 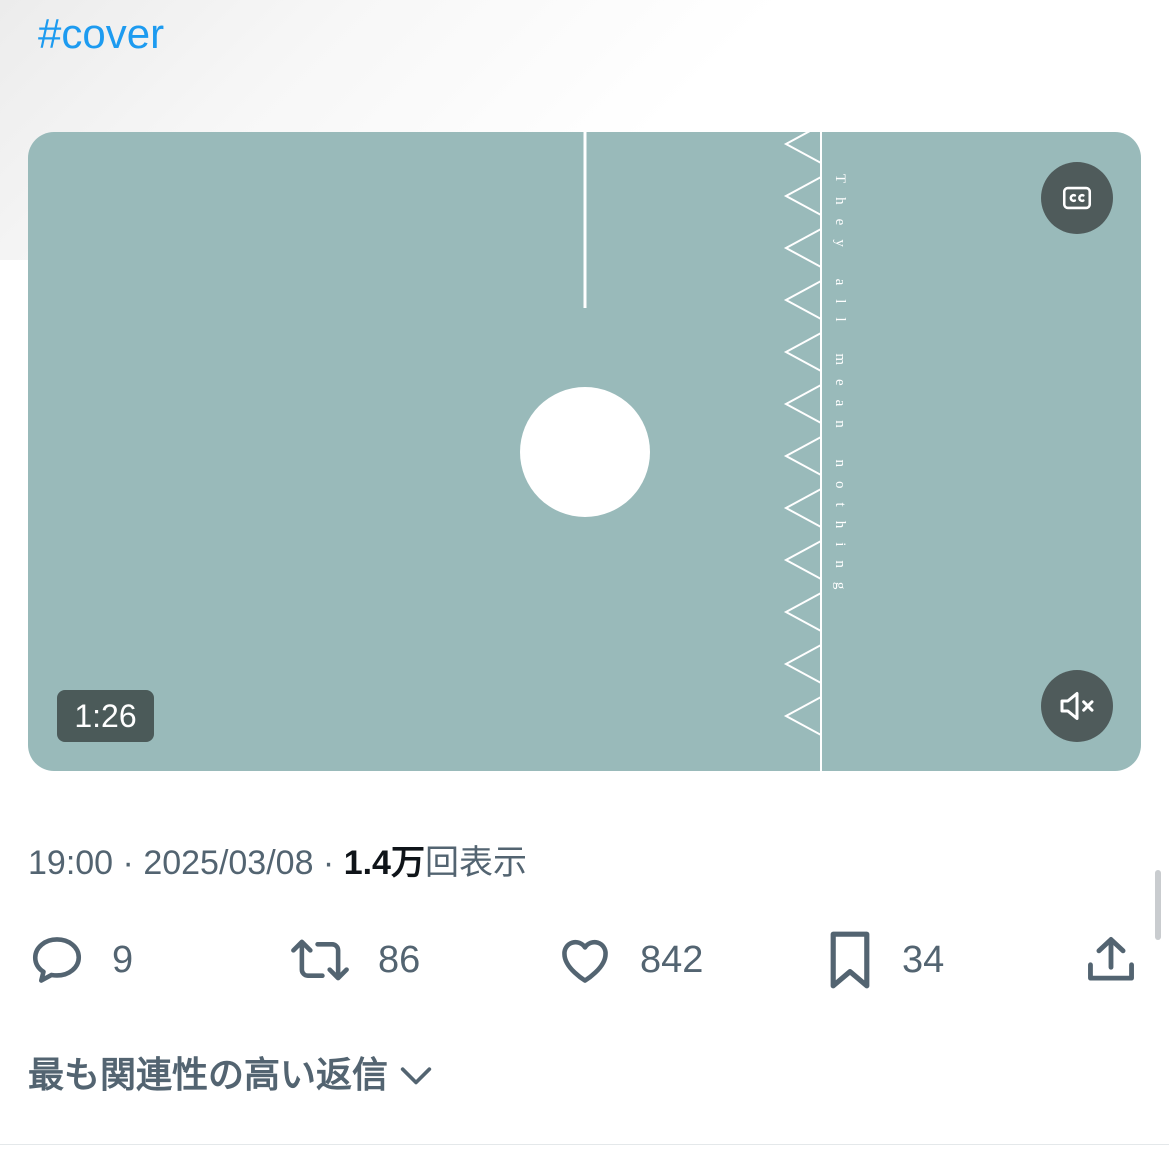 What do you see at coordinates (208, 1074) in the screenshot?
I see `replies-sort-label: 最も関連性の高い返信` at bounding box center [208, 1074].